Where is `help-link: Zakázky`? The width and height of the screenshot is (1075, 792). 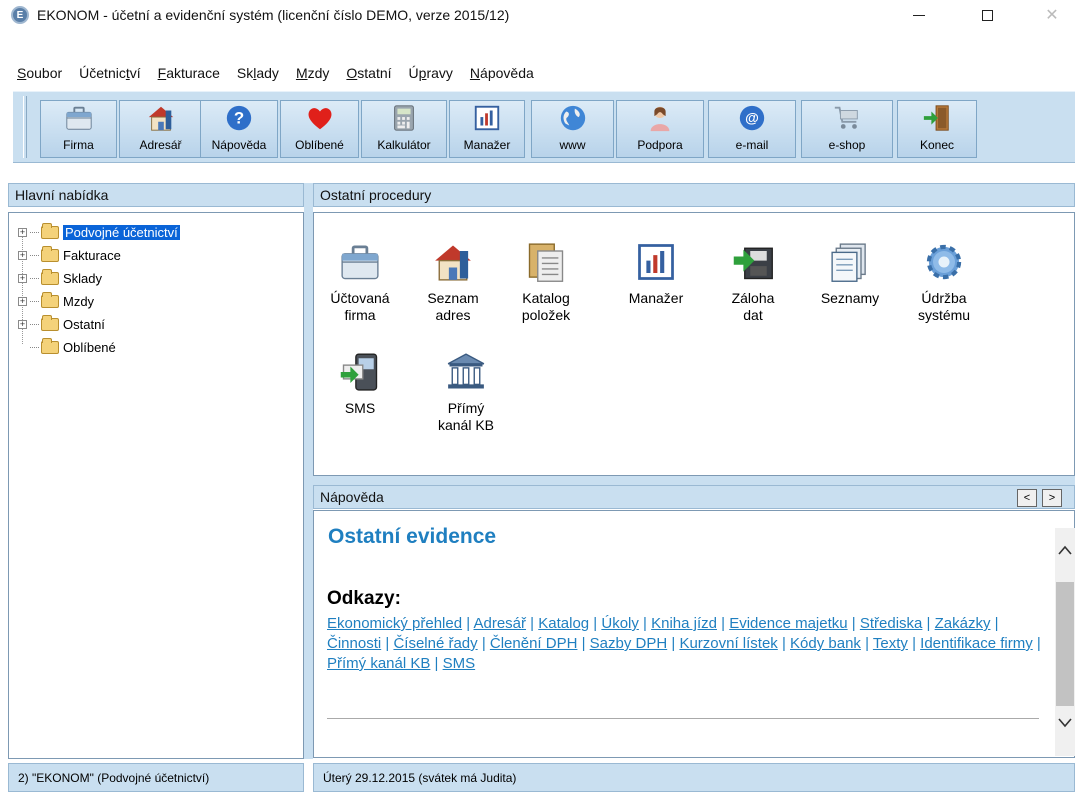
help-link: Zakázky is located at coordinates (963, 623).